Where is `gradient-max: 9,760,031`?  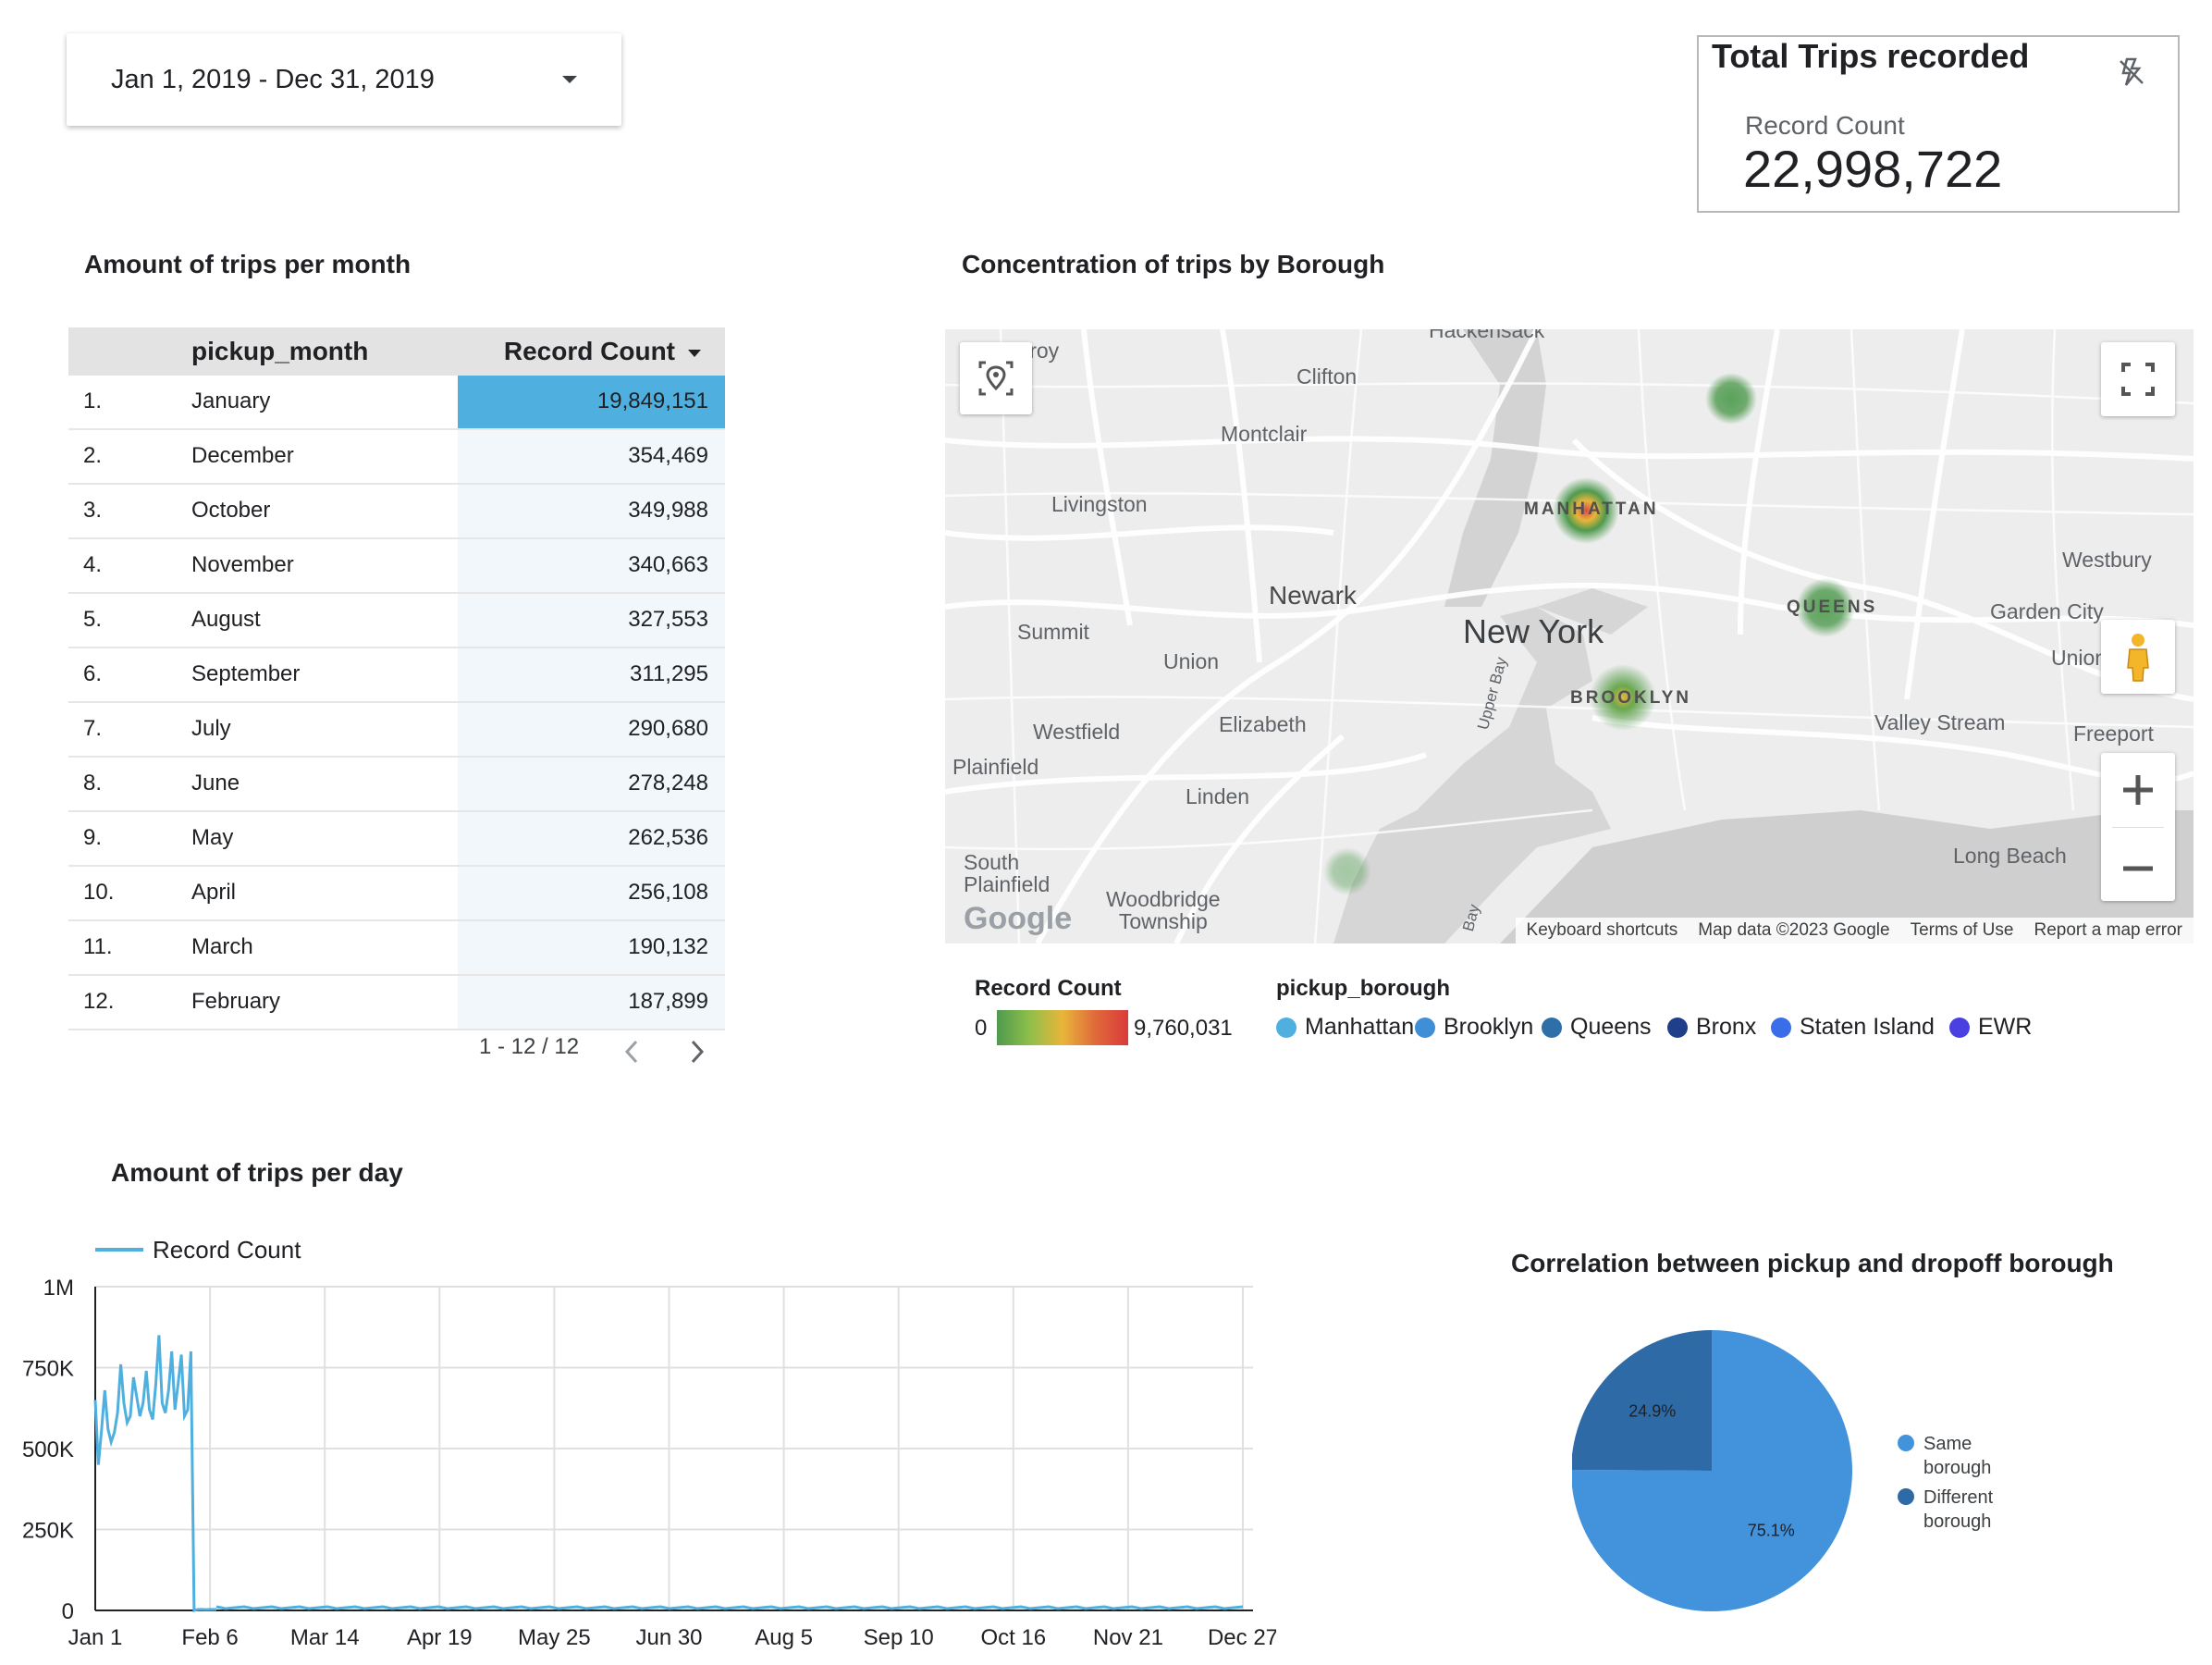 gradient-max: 9,760,031 is located at coordinates (1184, 1028).